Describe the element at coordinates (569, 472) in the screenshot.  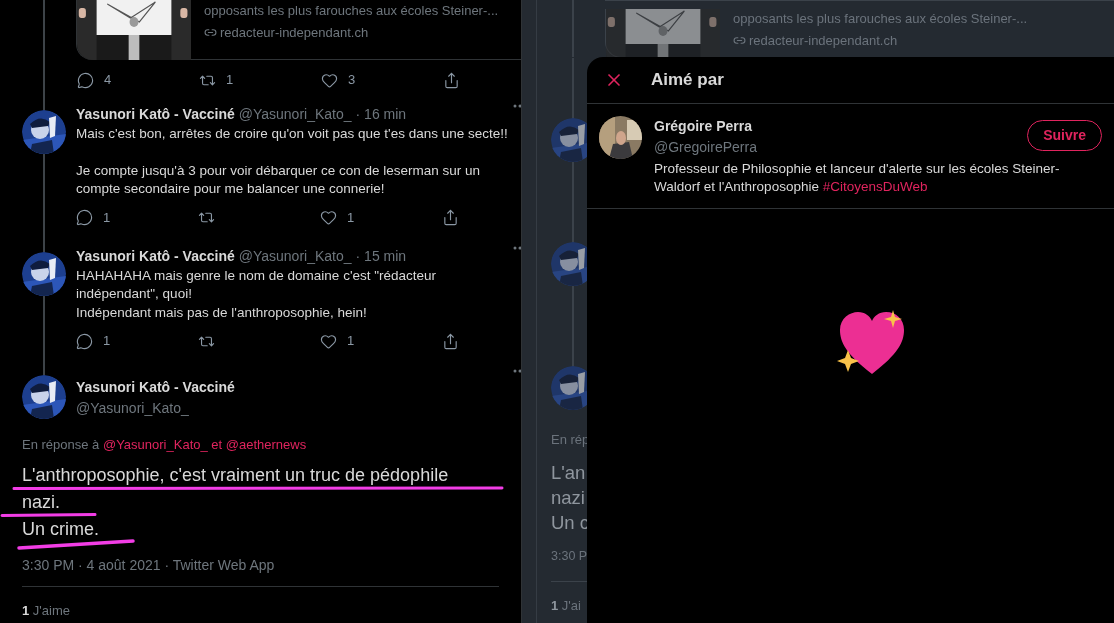
I see `tweet-text: L'an` at that location.